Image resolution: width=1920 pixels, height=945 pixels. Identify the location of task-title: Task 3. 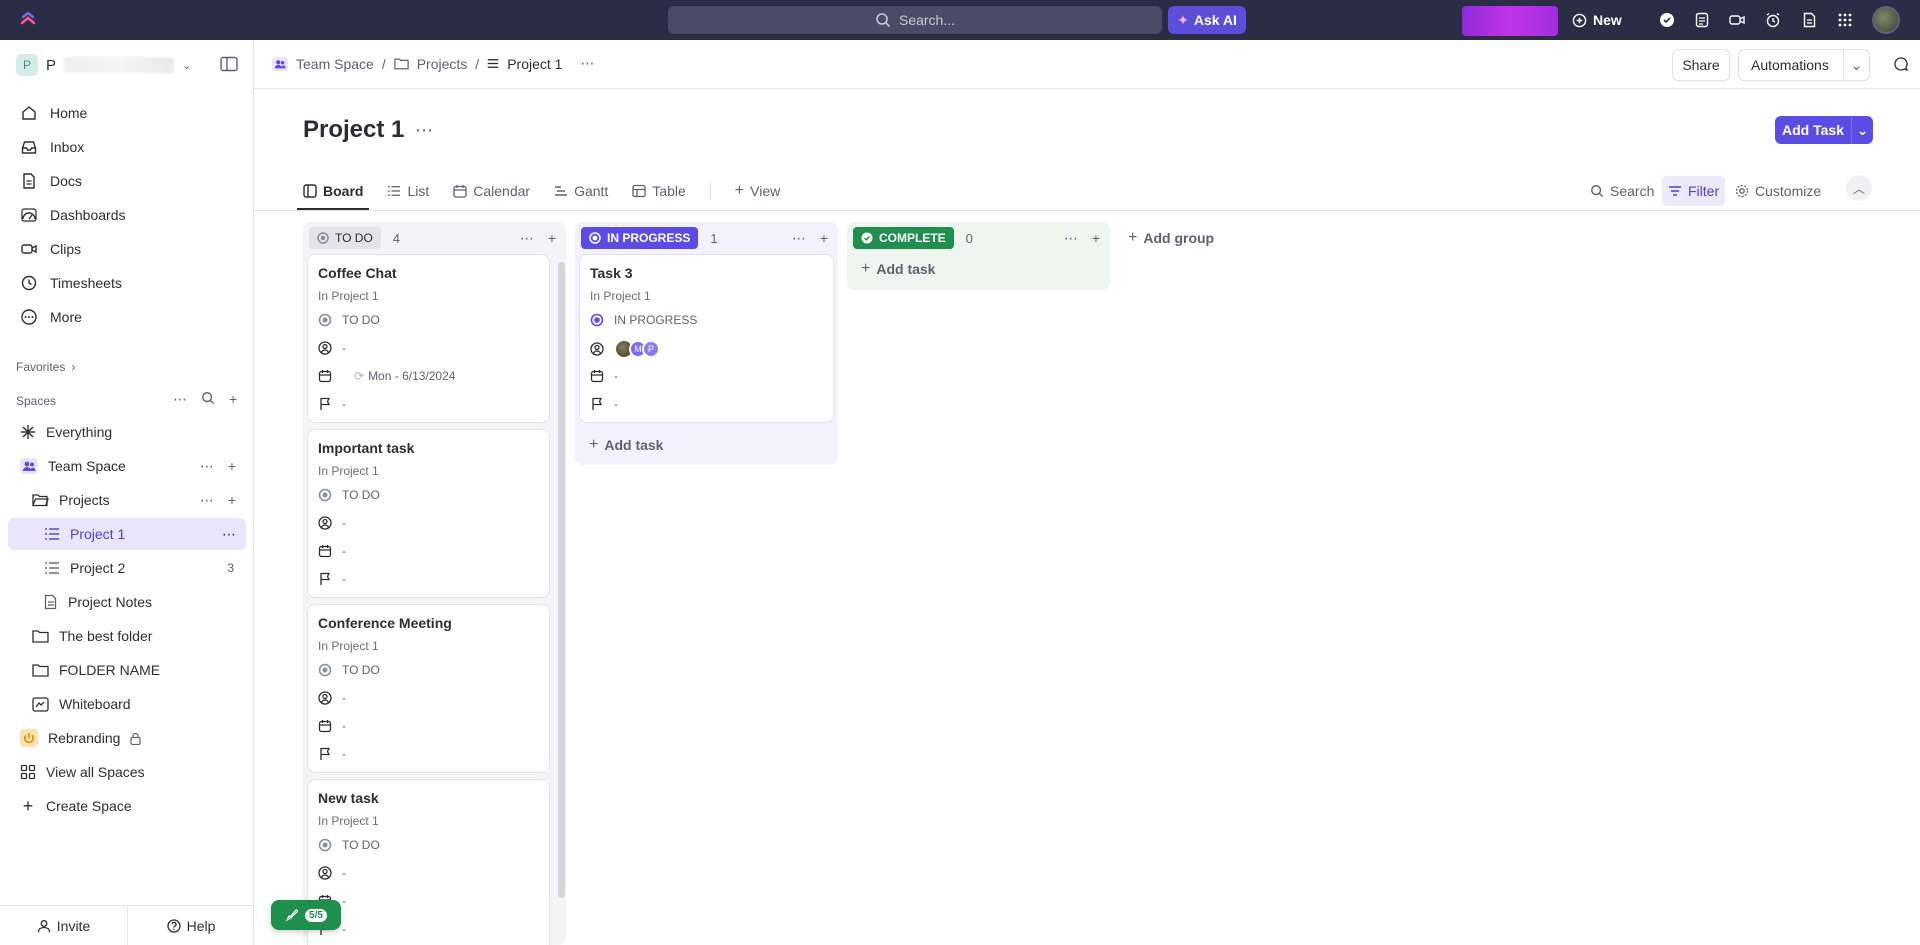
(611, 273).